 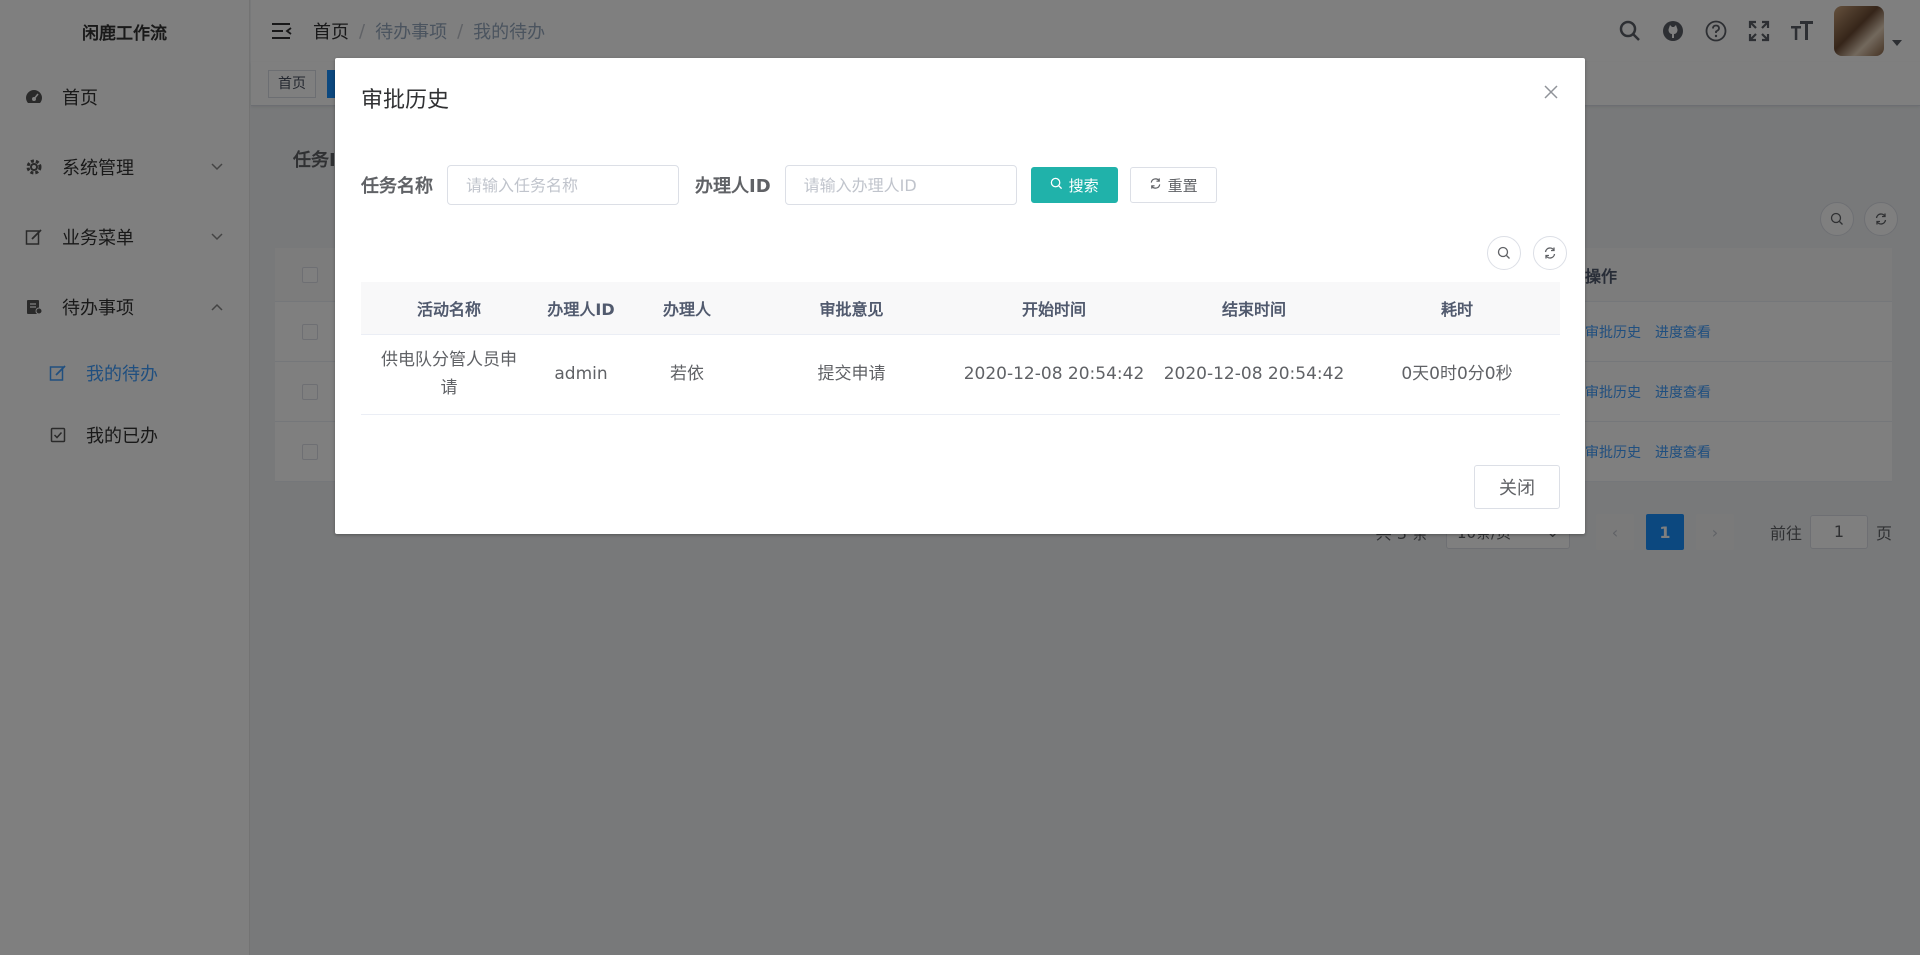 What do you see at coordinates (687, 374) in the screenshot?
I see `assignee-cell: 若依` at bounding box center [687, 374].